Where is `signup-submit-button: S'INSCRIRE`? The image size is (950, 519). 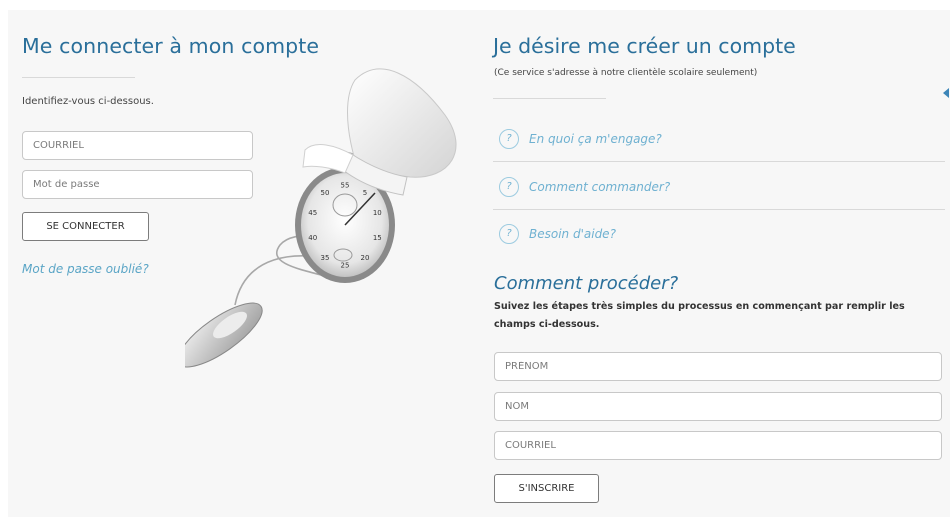
signup-submit-button: S'INSCRIRE is located at coordinates (546, 488).